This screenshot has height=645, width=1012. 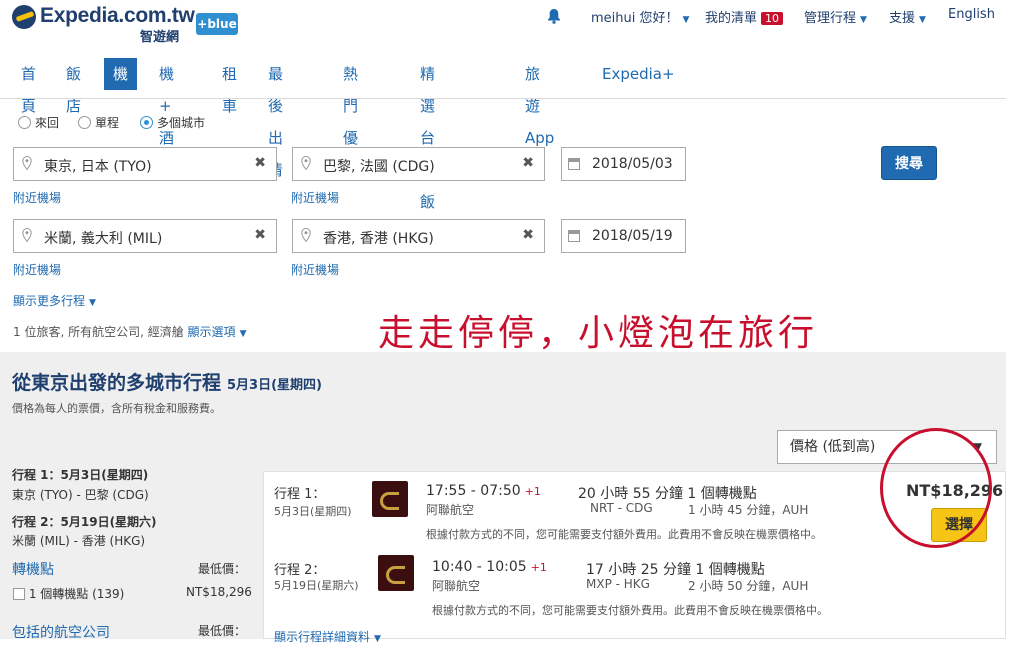 What do you see at coordinates (98, 332) in the screenshot?
I see `travelers-summary-text: 1 位旅客, 所有航空公司, 經濟艙` at bounding box center [98, 332].